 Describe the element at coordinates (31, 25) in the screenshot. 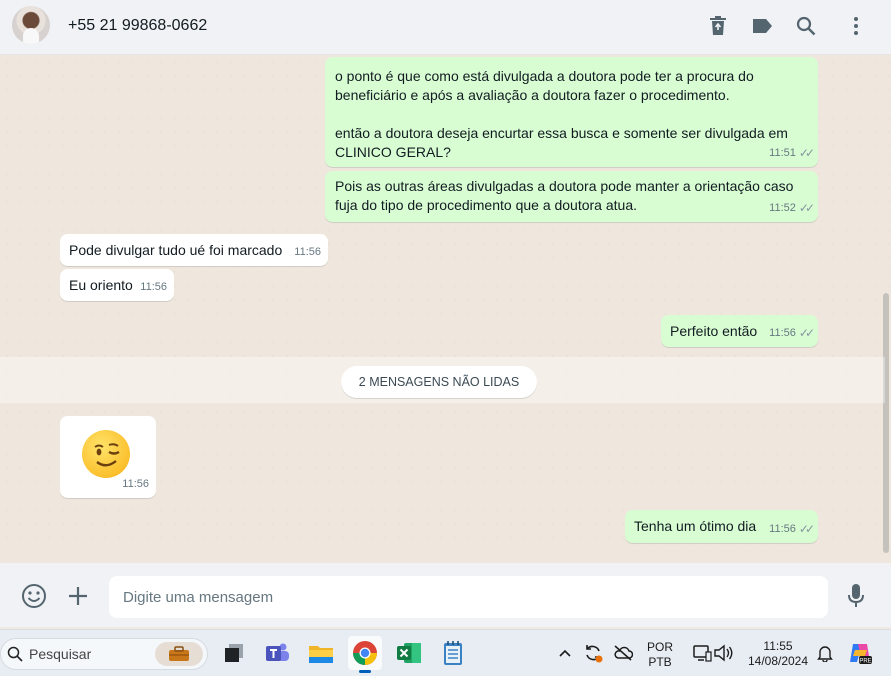

I see `contact-avatar` at that location.